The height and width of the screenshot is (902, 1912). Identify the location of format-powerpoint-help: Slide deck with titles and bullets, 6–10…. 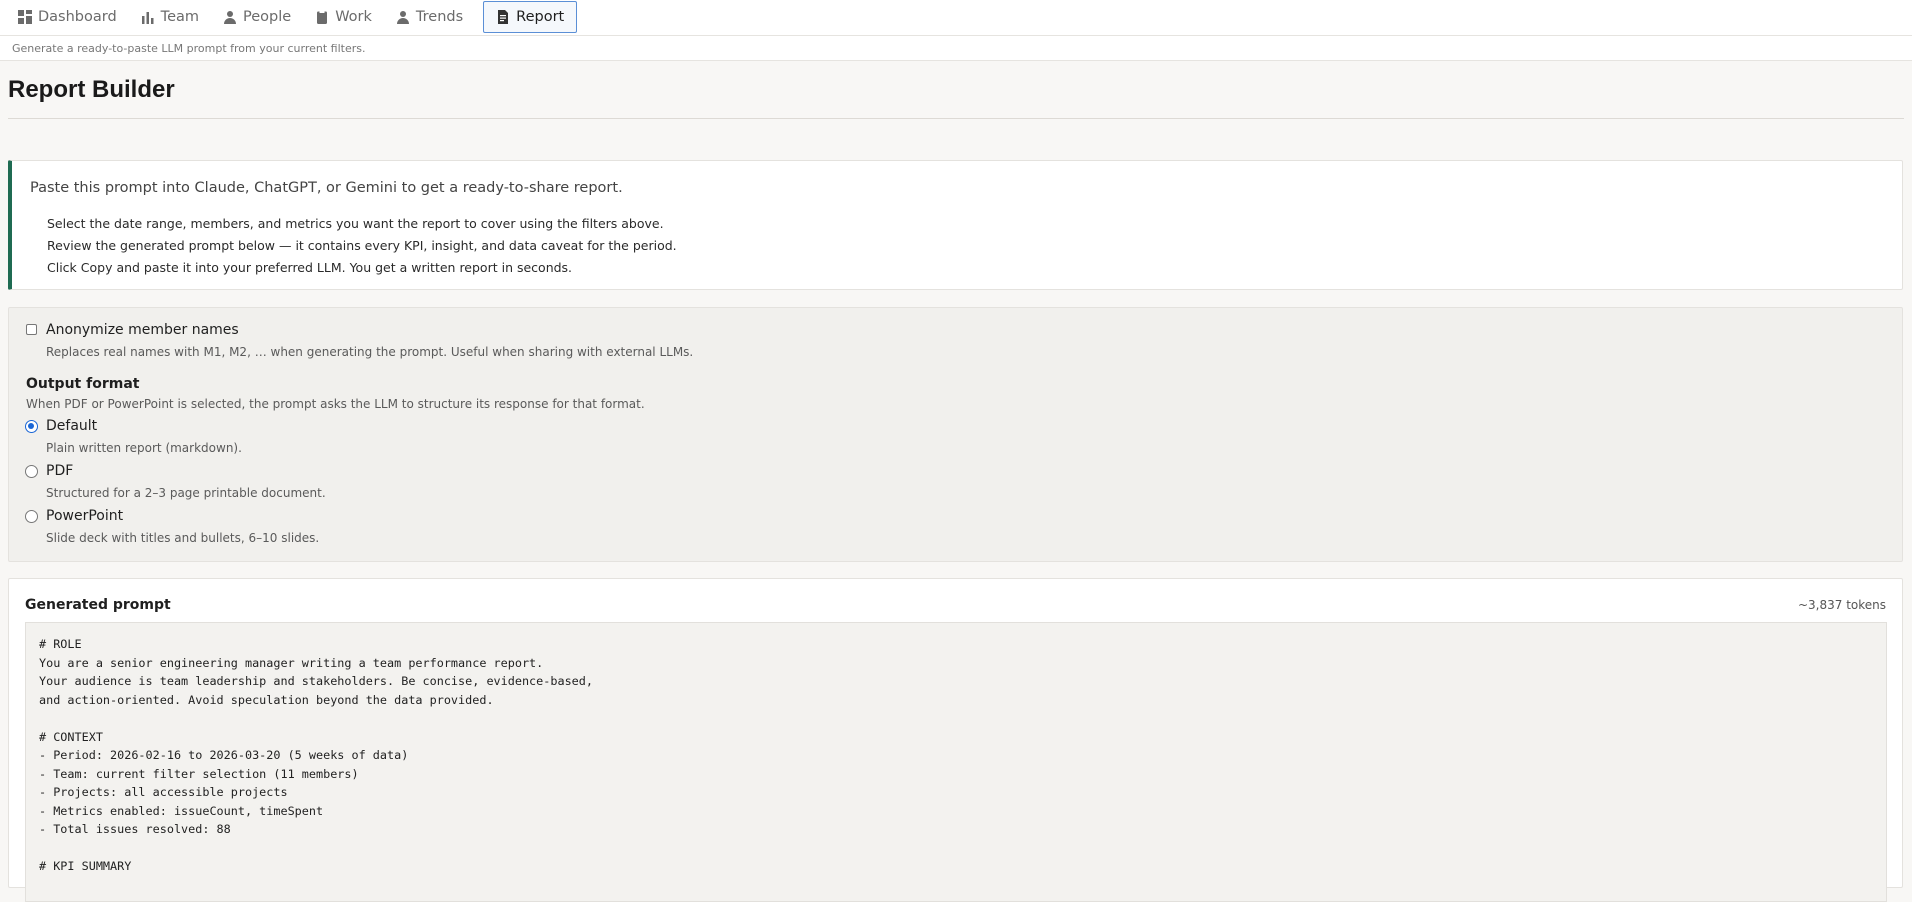
(183, 538).